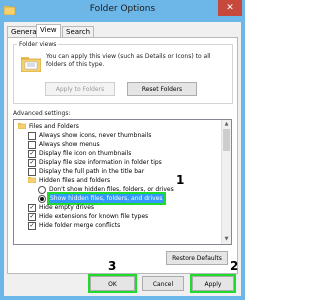  I want to click on radio-button-selected, so click(42, 199).